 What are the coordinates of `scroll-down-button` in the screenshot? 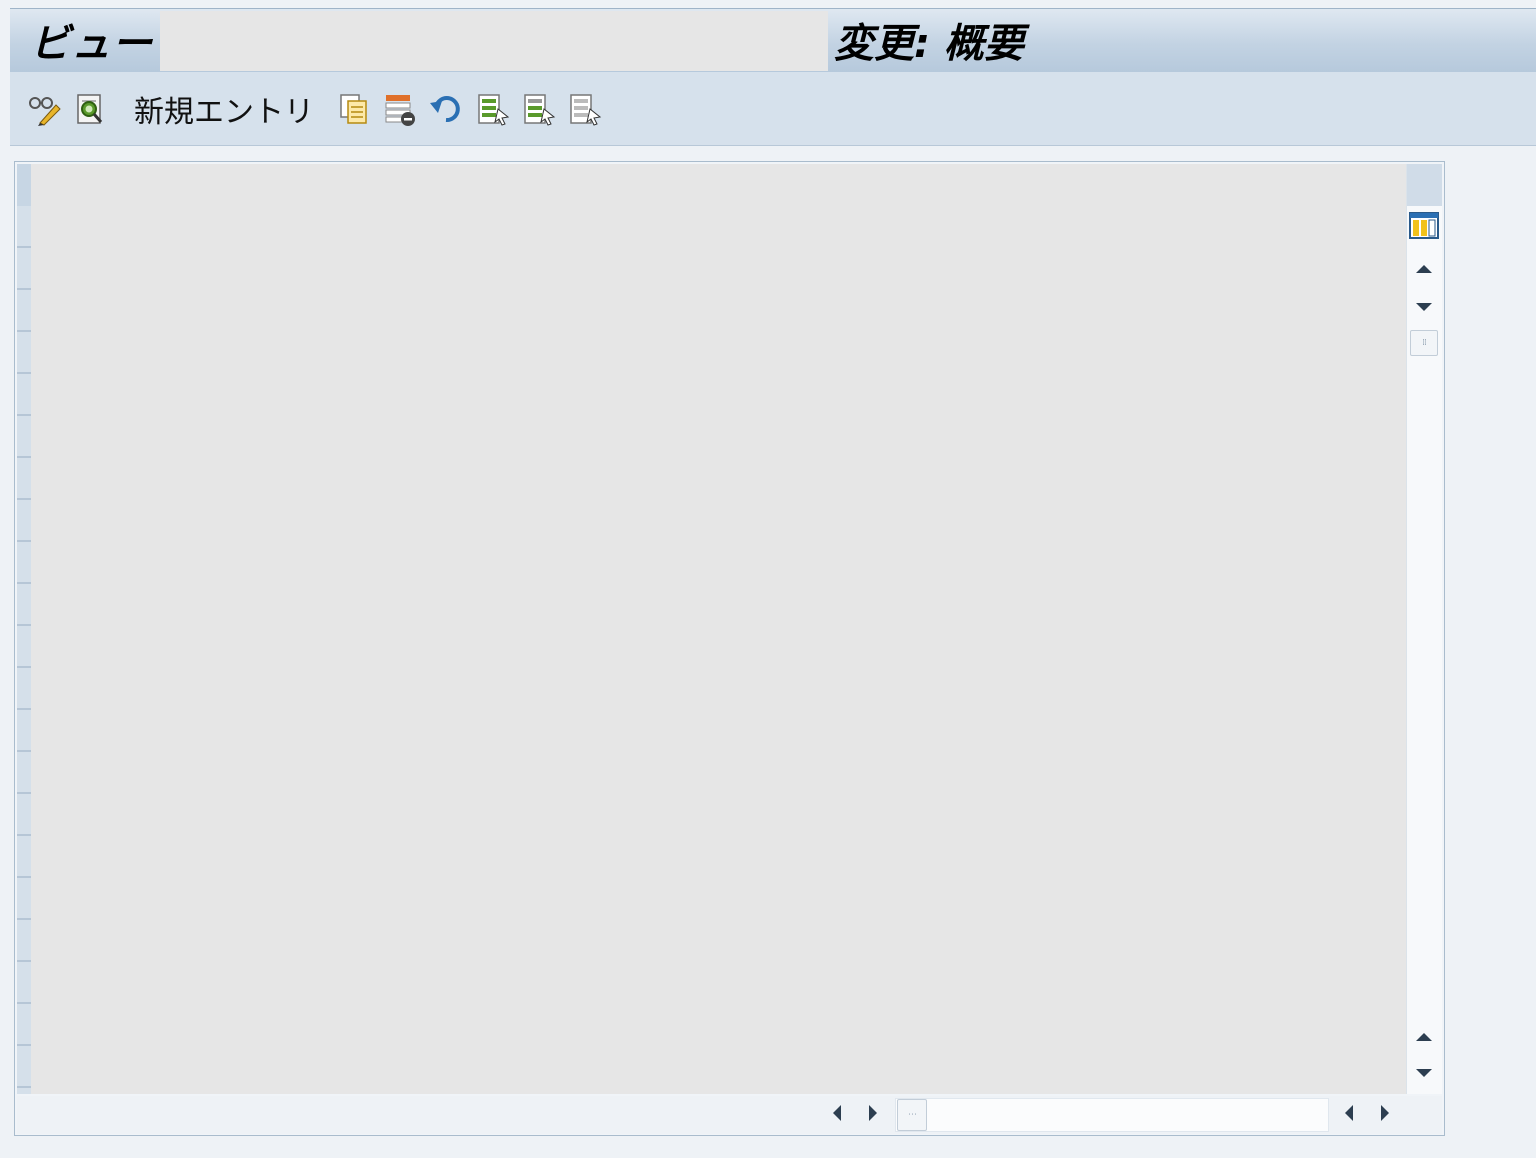 It's located at (1424, 307).